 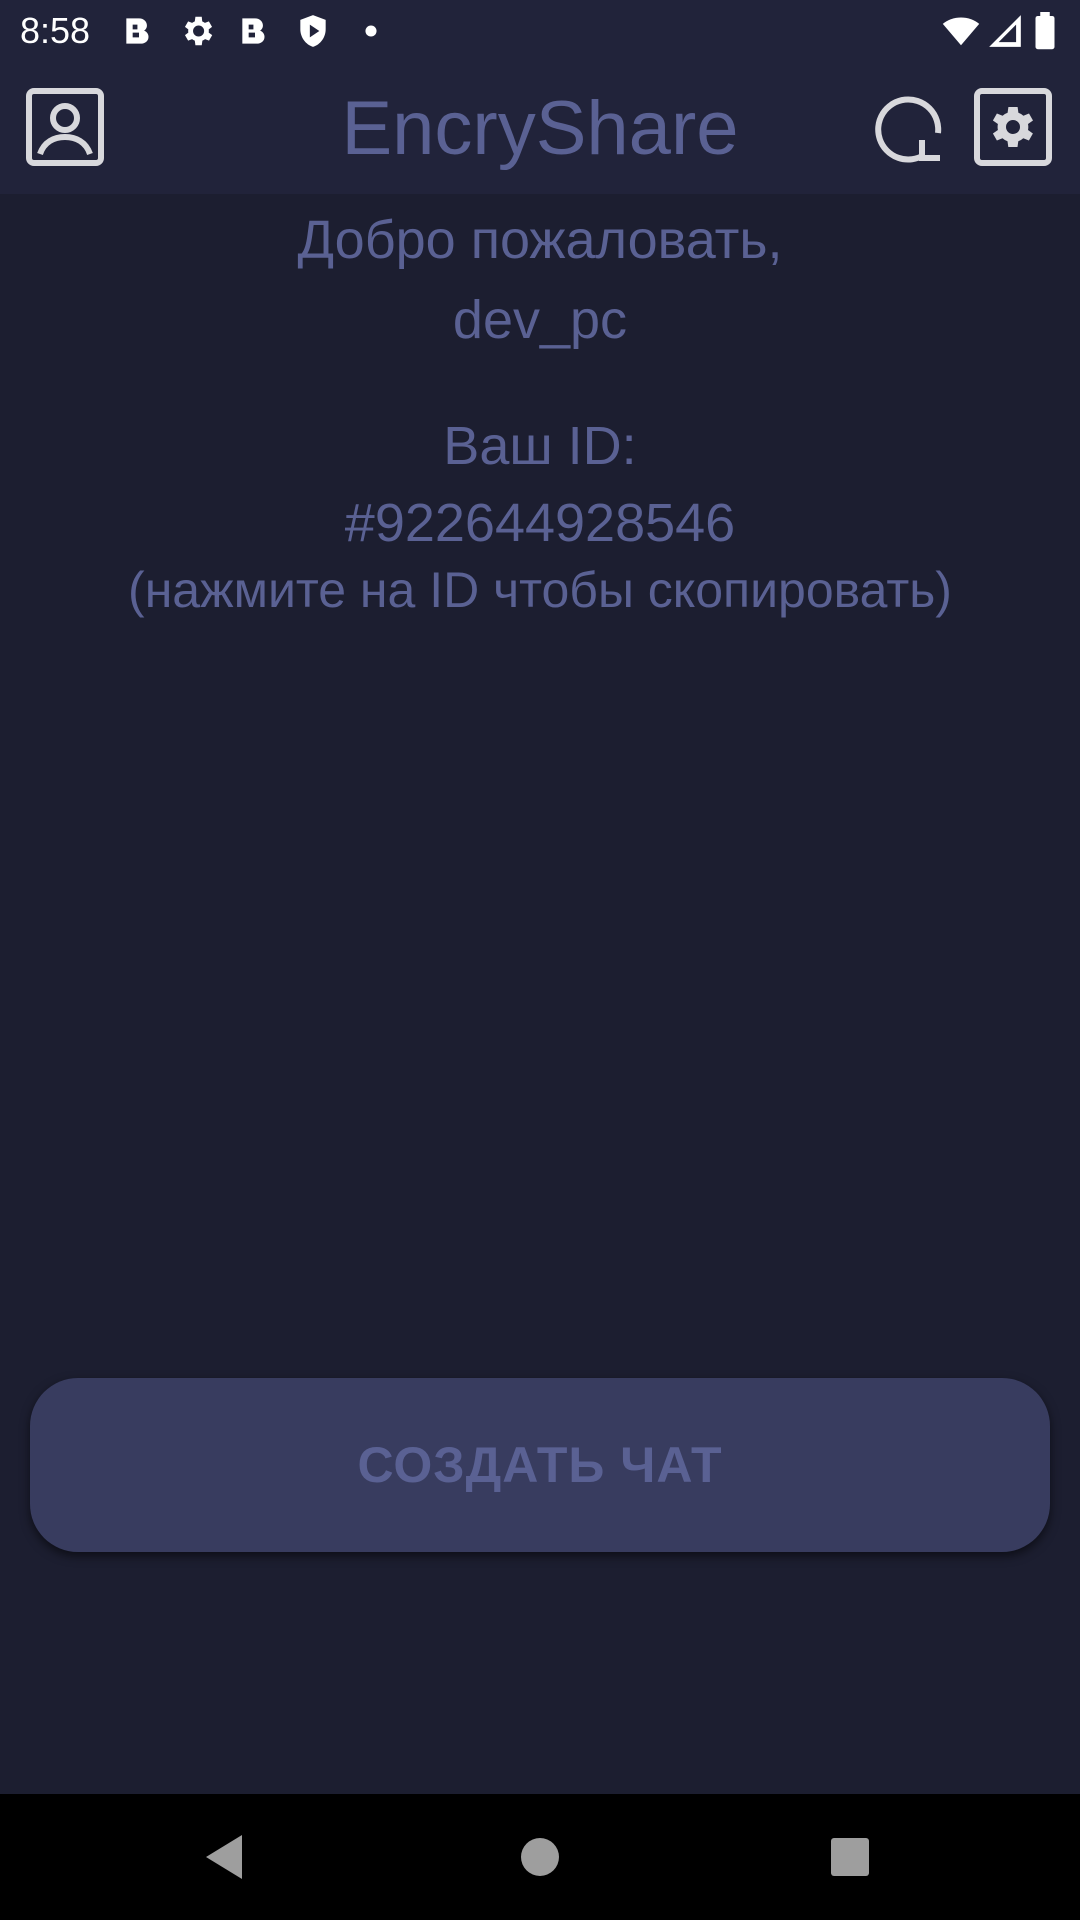 What do you see at coordinates (961, 31) in the screenshot?
I see `wifi-icon` at bounding box center [961, 31].